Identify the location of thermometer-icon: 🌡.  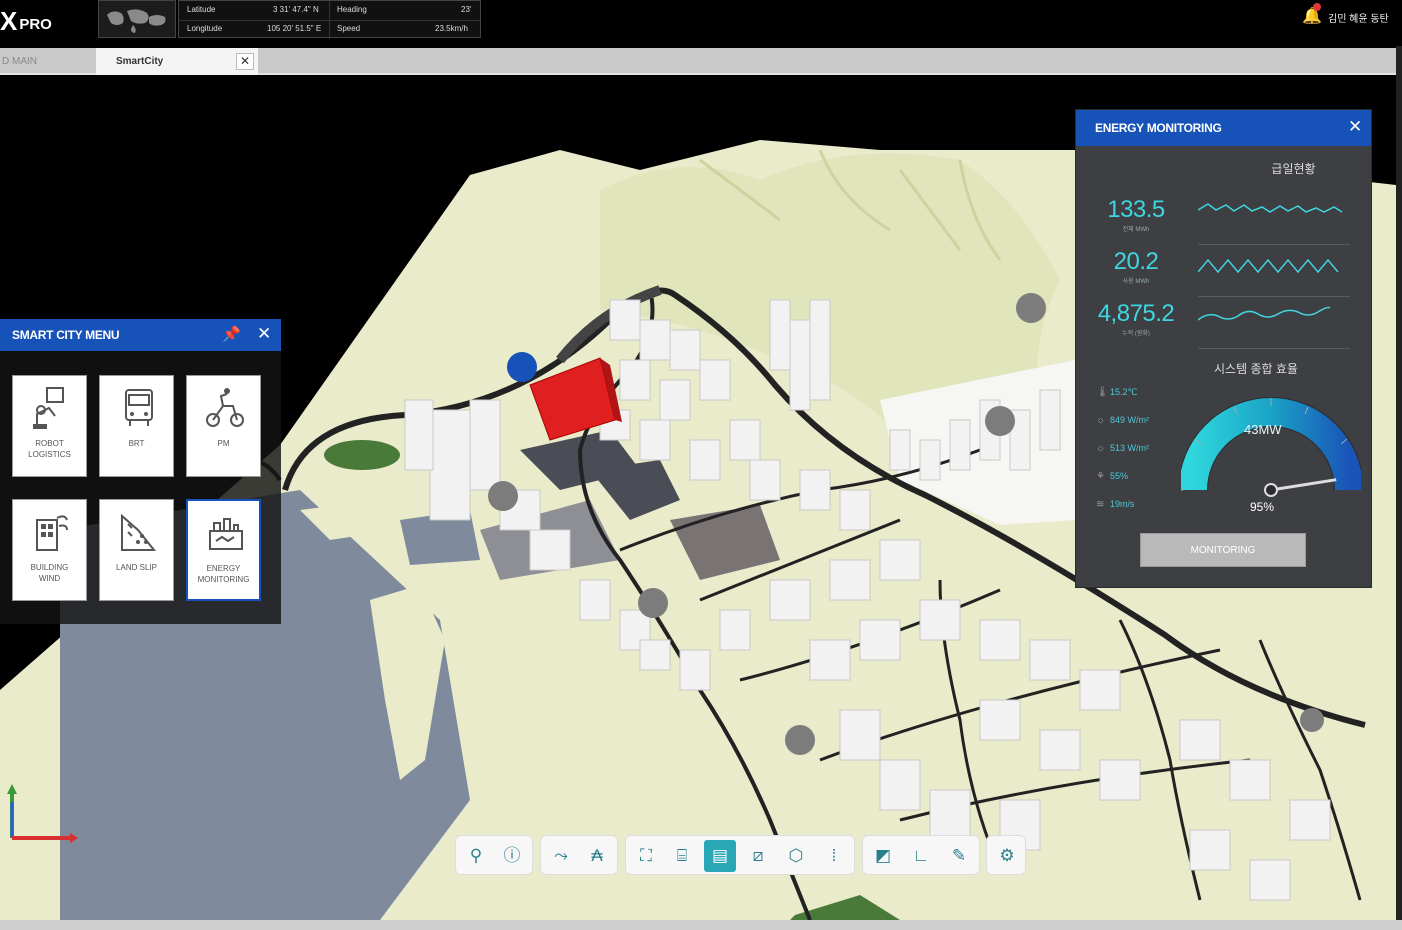
(1102, 392).